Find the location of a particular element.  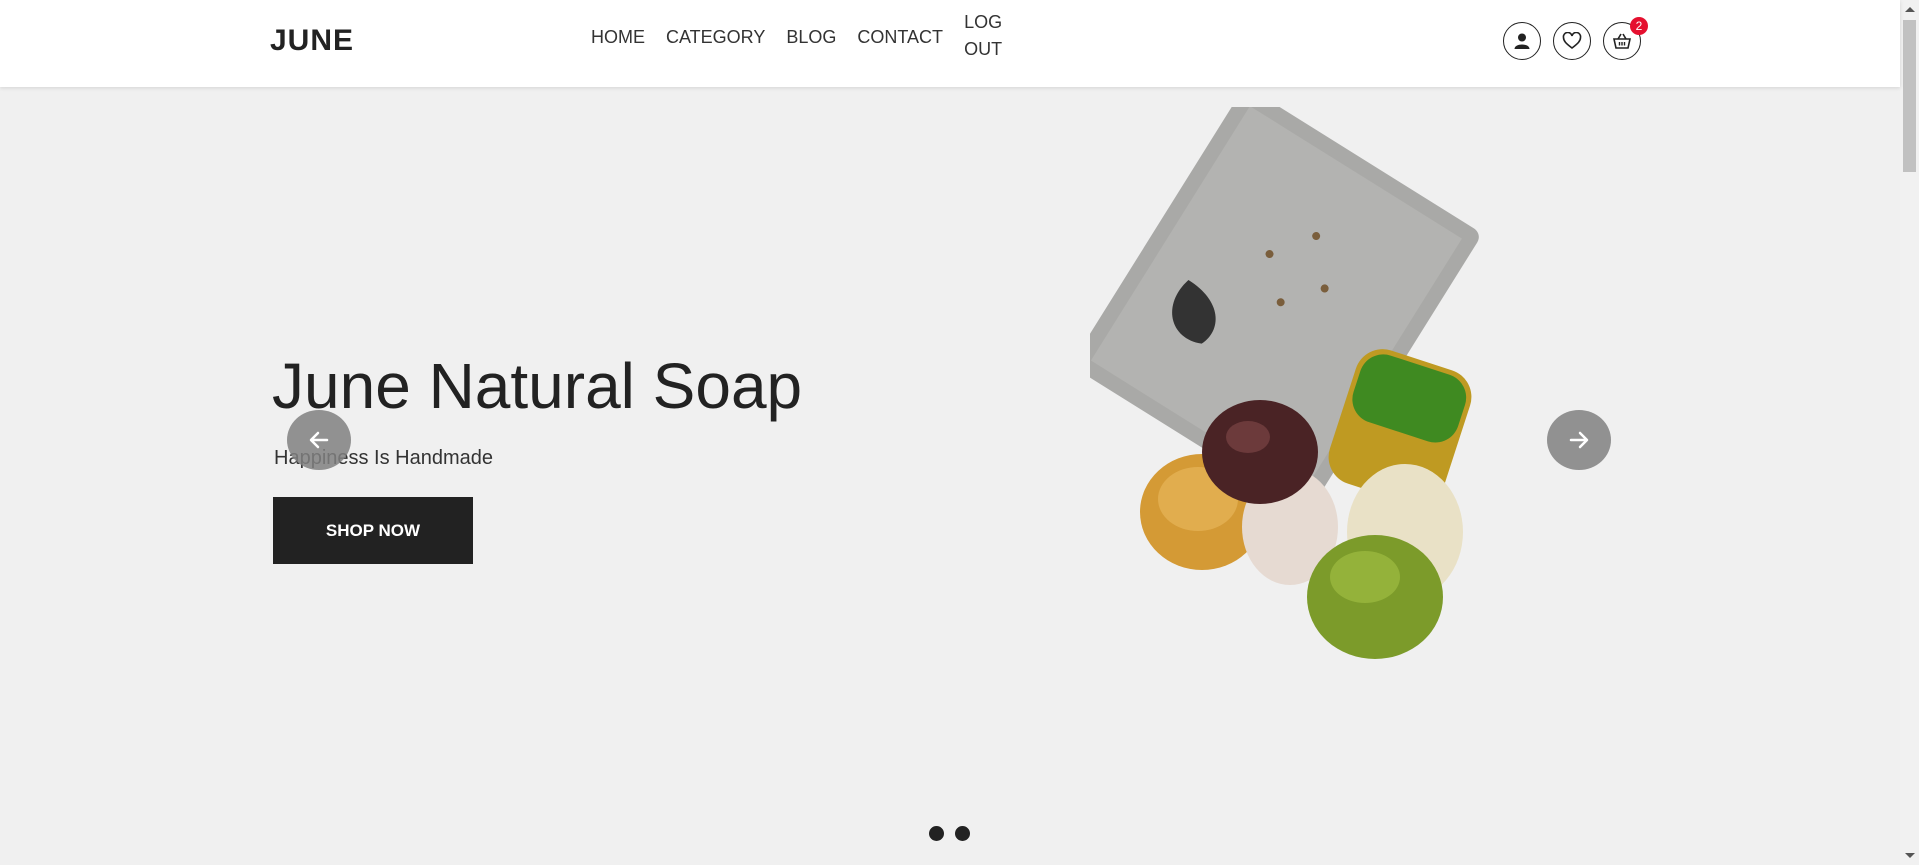

user-icon is located at coordinates (1522, 41).